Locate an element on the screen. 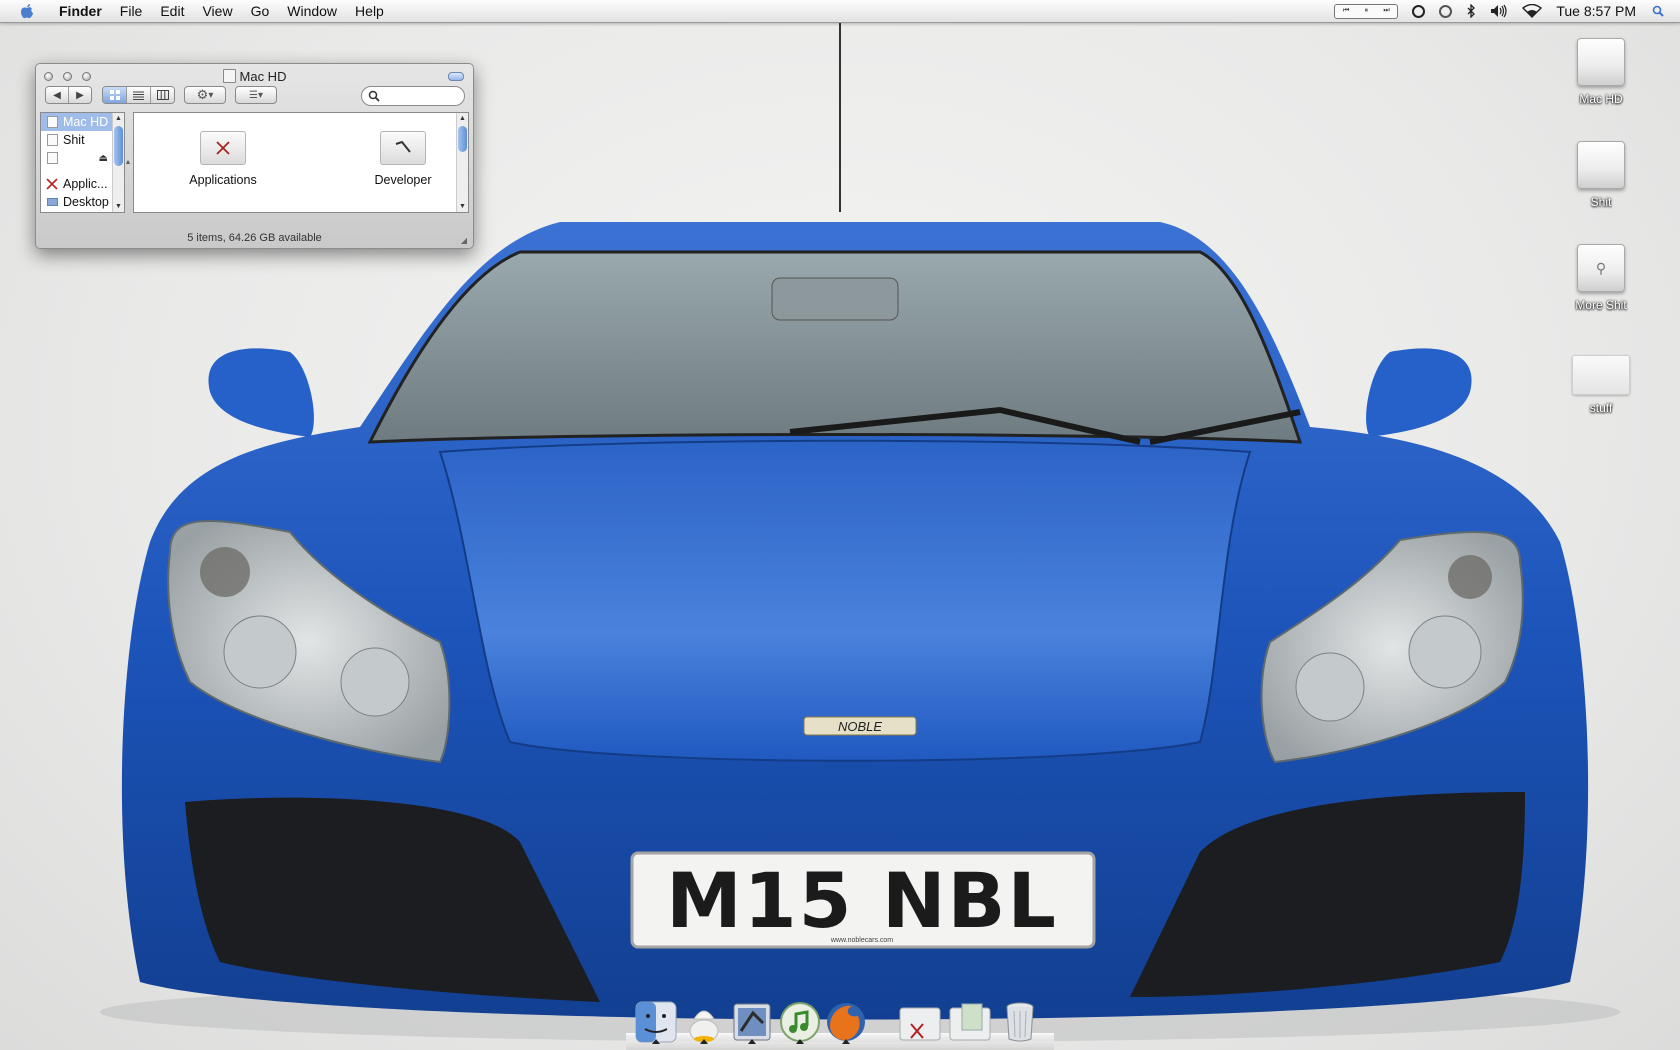 This screenshot has height=1050, width=1680. search-input is located at coordinates (423, 97).